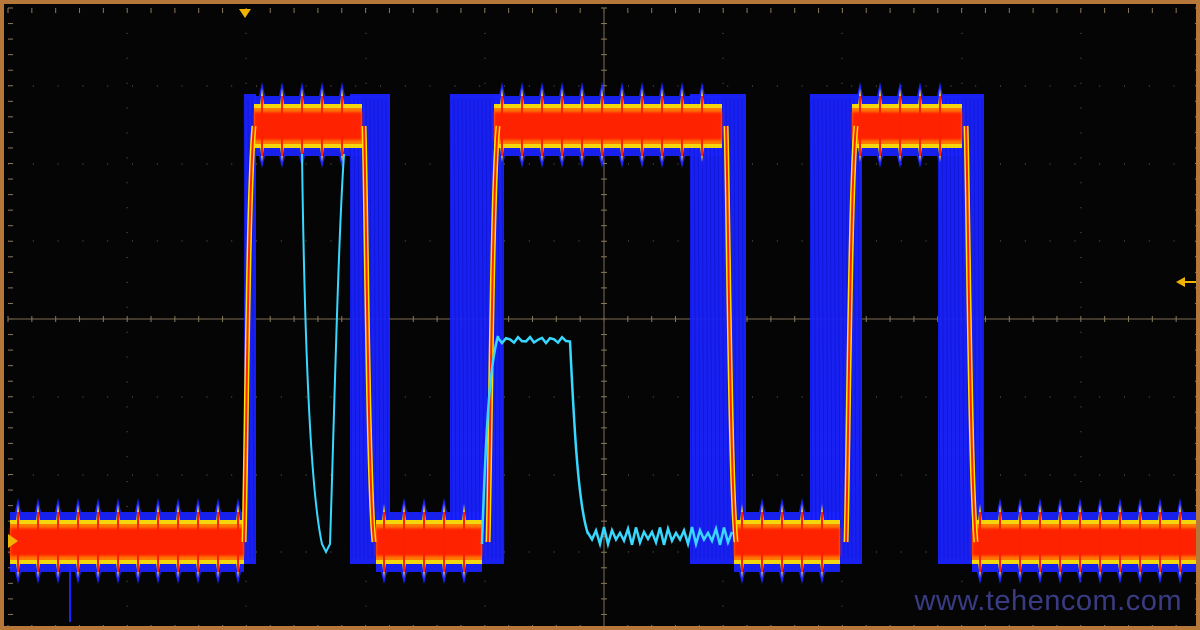  Describe the element at coordinates (323, 354) in the screenshot. I see `single-acquisition-glitch` at that location.